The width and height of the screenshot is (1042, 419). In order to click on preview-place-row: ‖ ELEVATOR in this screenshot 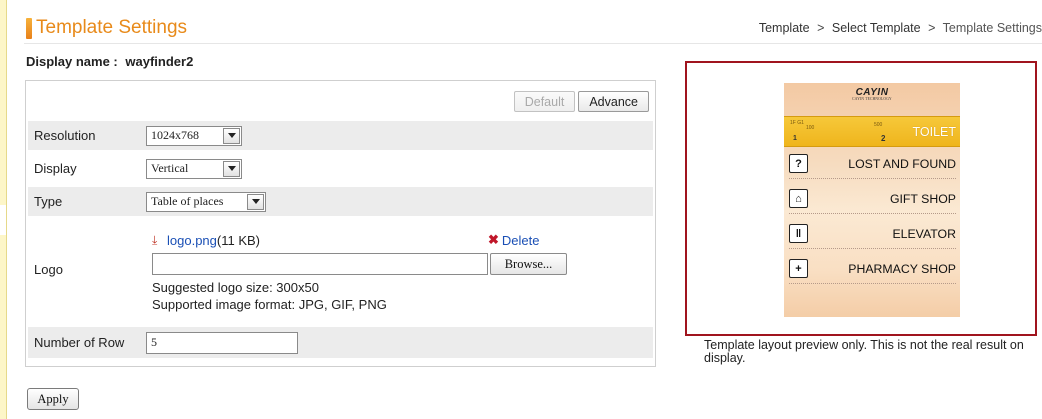, I will do `click(872, 234)`.